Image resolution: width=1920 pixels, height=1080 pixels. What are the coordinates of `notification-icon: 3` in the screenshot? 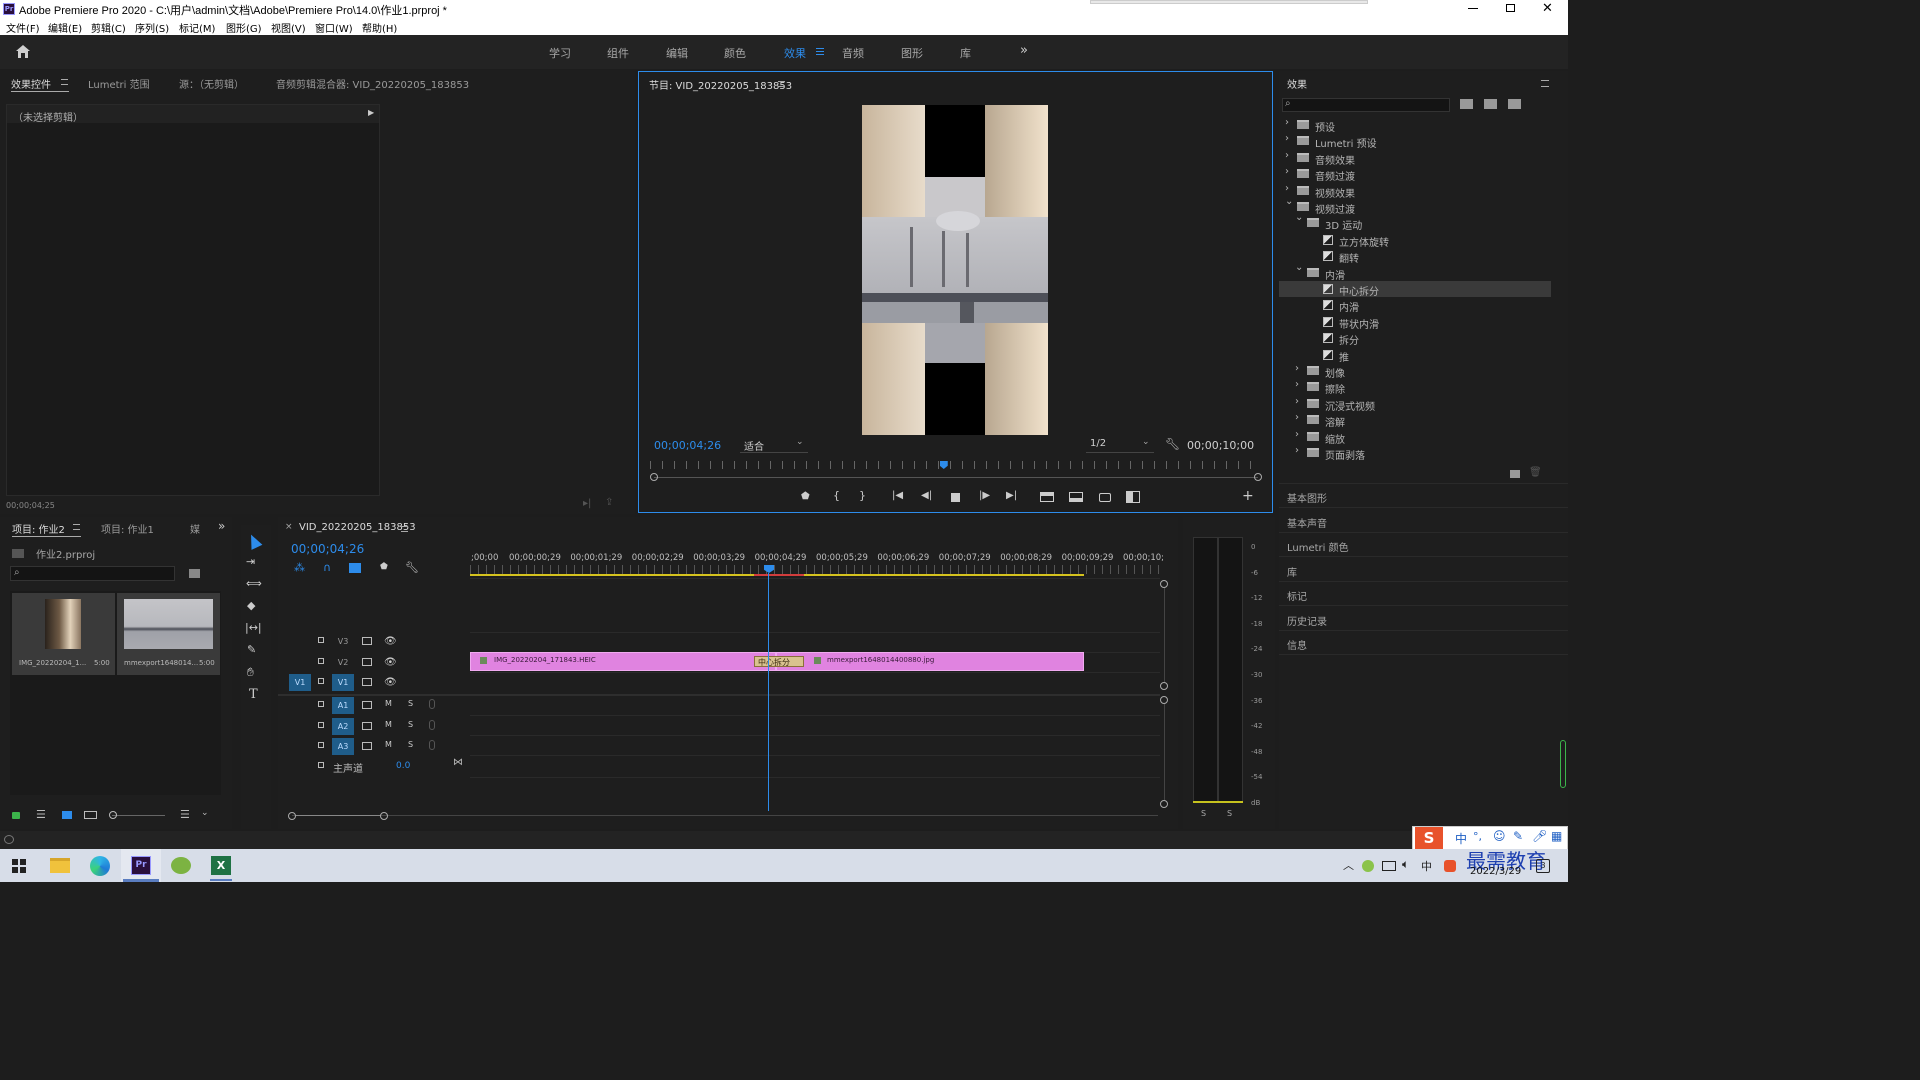 It's located at (1543, 866).